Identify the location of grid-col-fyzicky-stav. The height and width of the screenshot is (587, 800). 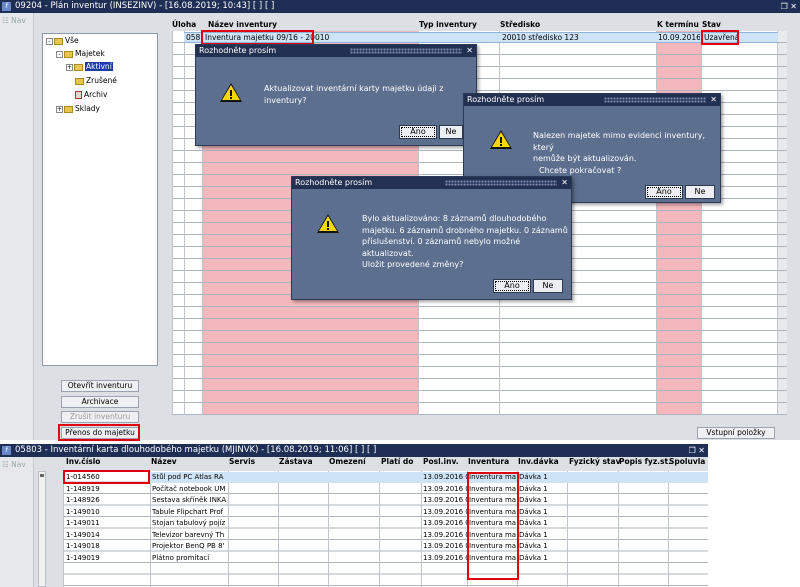
(592, 529).